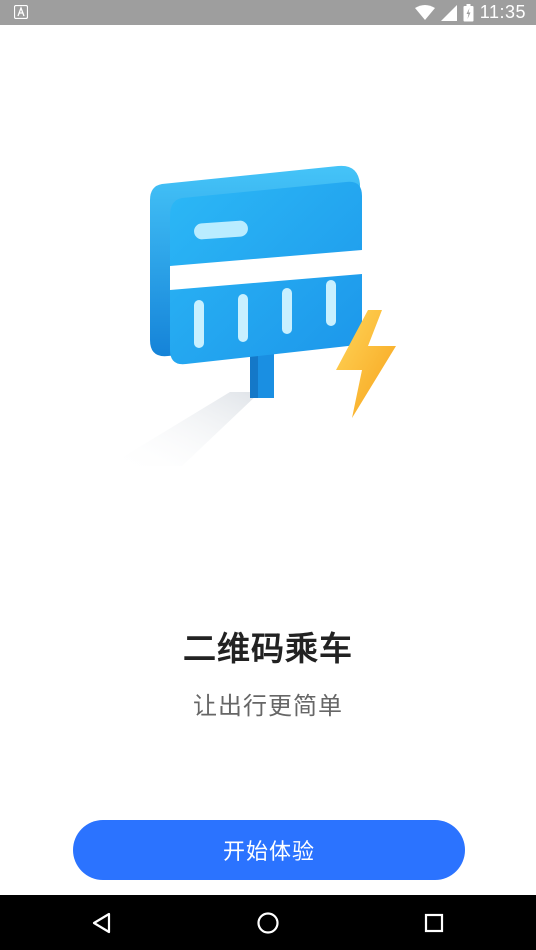 Image resolution: width=536 pixels, height=950 pixels. What do you see at coordinates (268, 12) in the screenshot?
I see `status-bar: 11:35` at bounding box center [268, 12].